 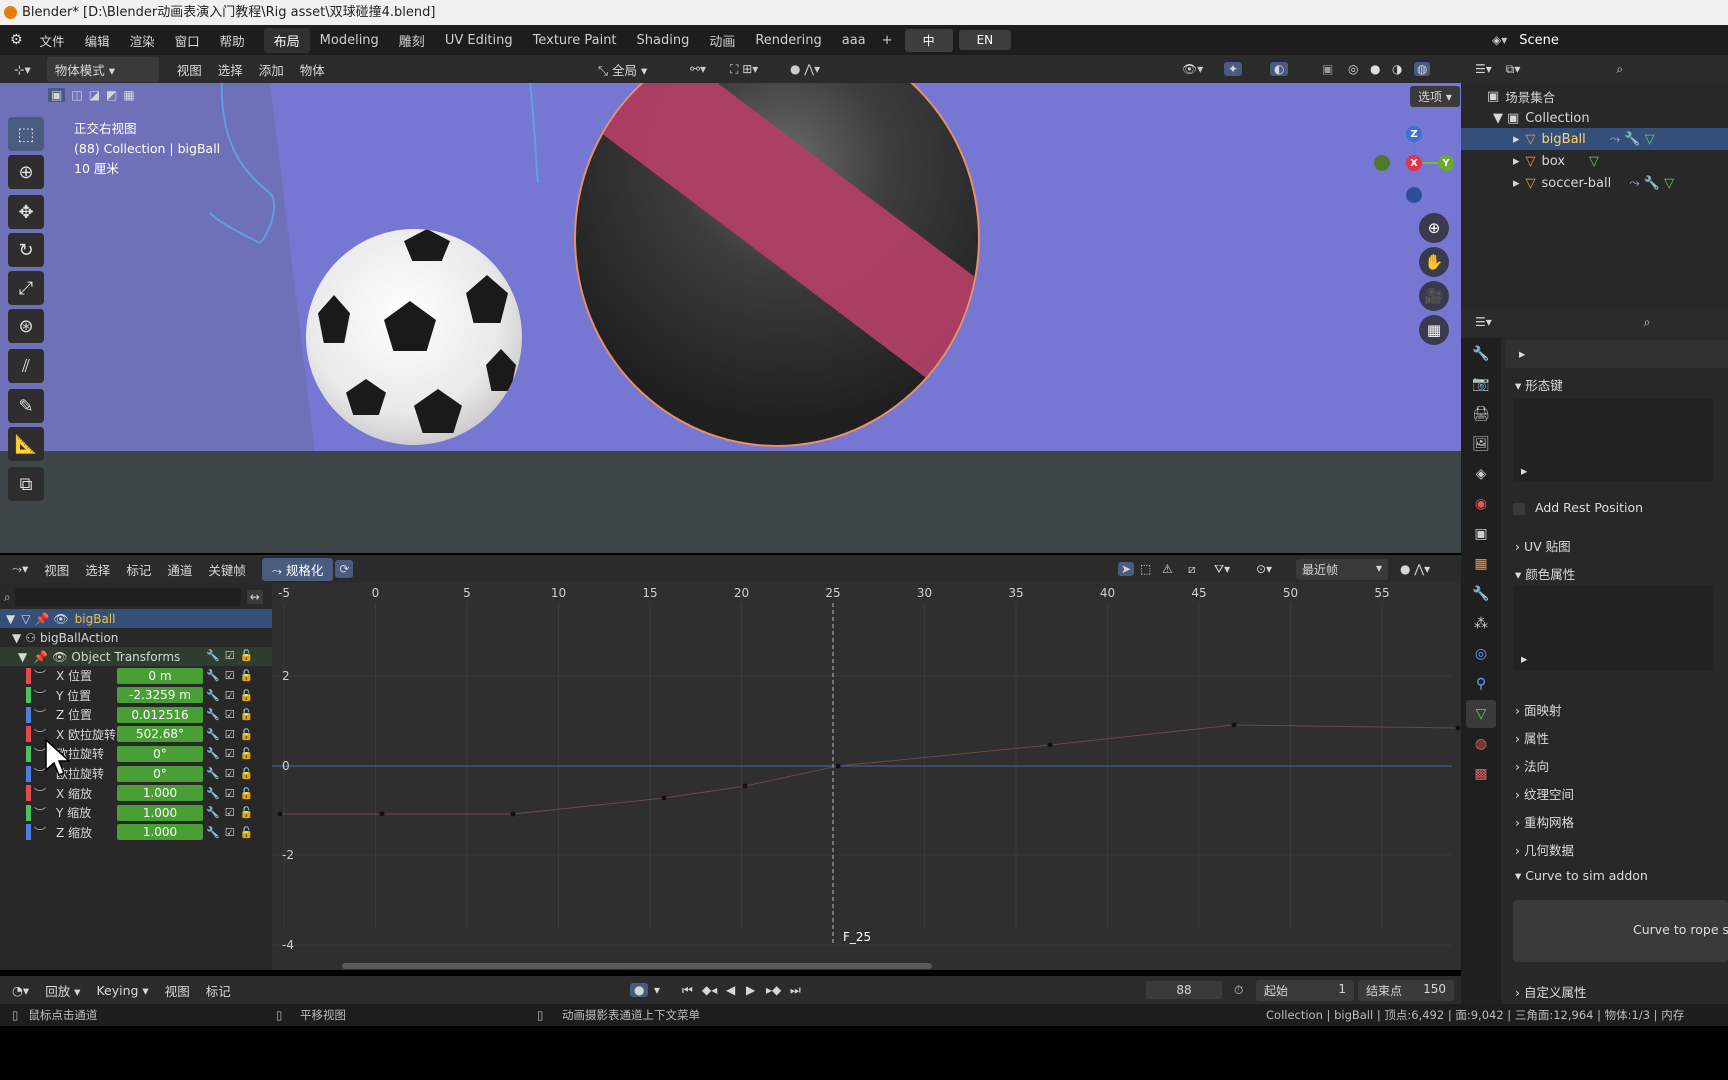 I want to click on current-frame-field: 88, so click(x=1184, y=990).